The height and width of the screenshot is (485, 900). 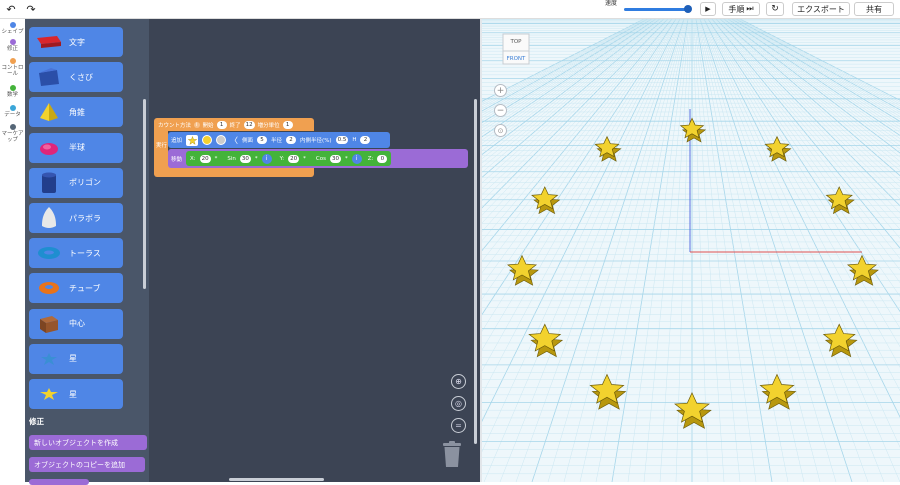 I want to click on palette-shape-label: 半球, so click(x=77, y=148).